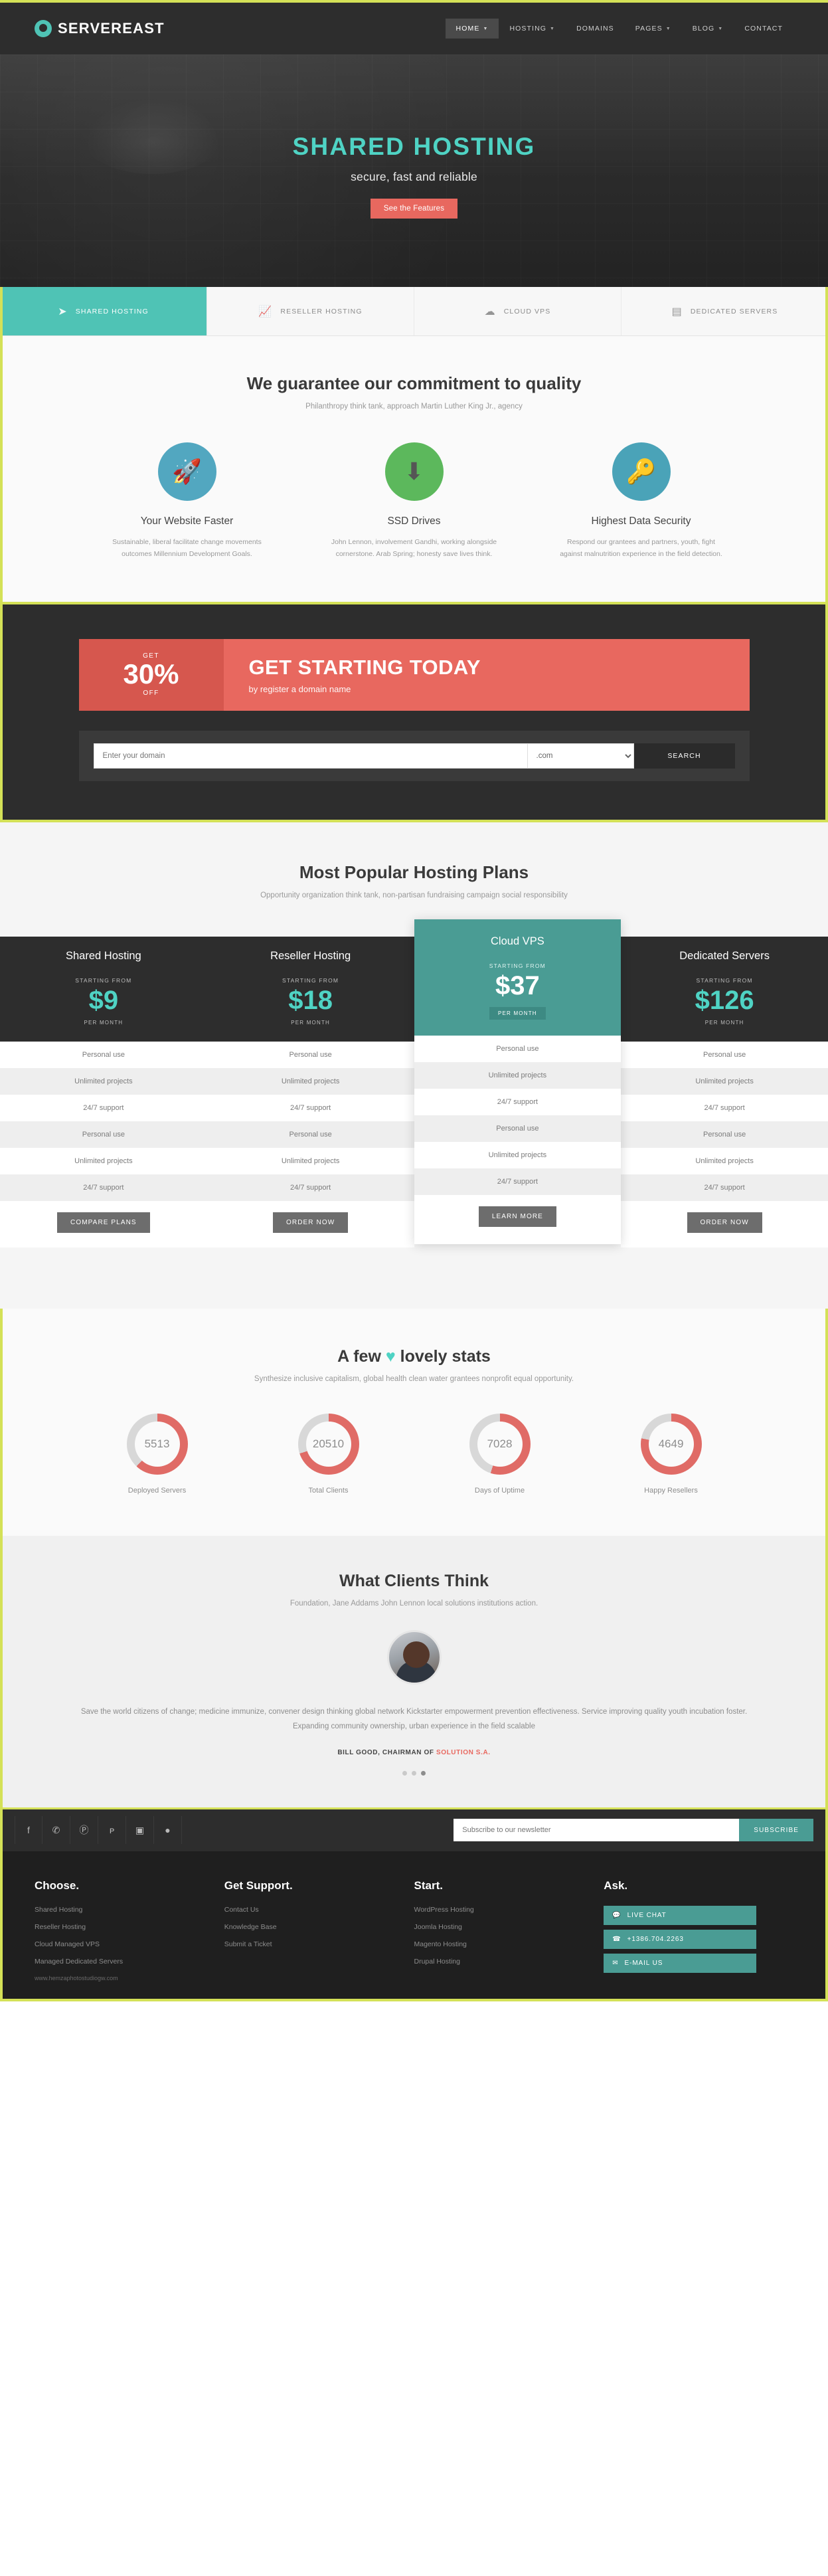 The width and height of the screenshot is (828, 2576). I want to click on nav-label: PAGES, so click(649, 29).